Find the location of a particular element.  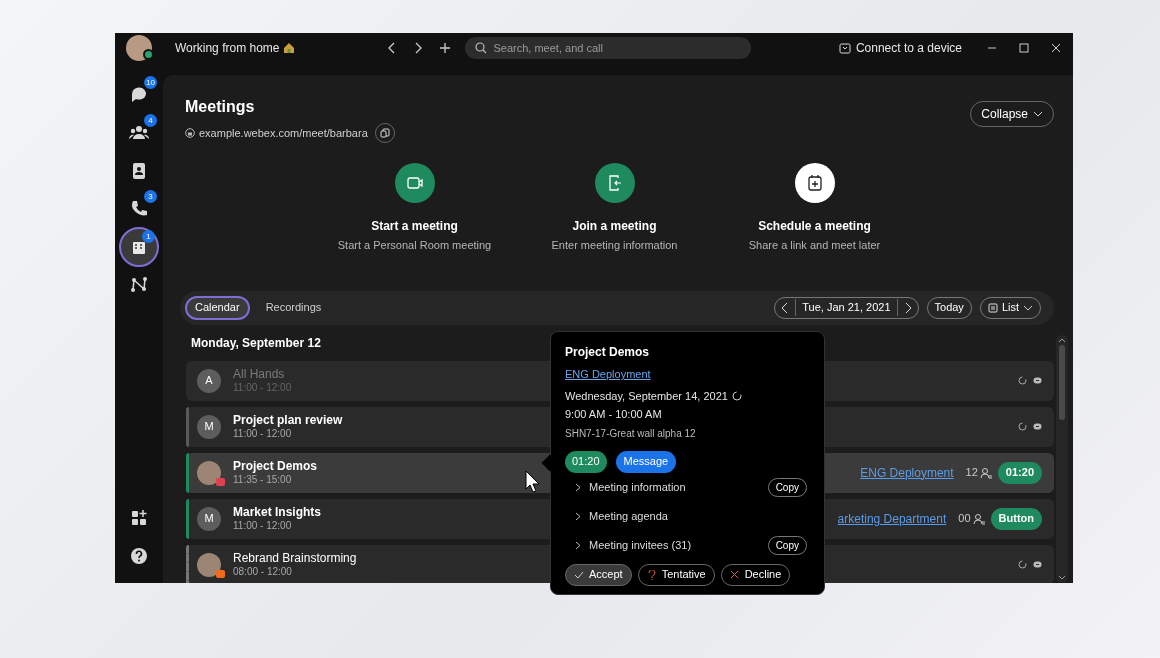

meeting-date: Wednesday, September 14, 2021 is located at coordinates (646, 396).